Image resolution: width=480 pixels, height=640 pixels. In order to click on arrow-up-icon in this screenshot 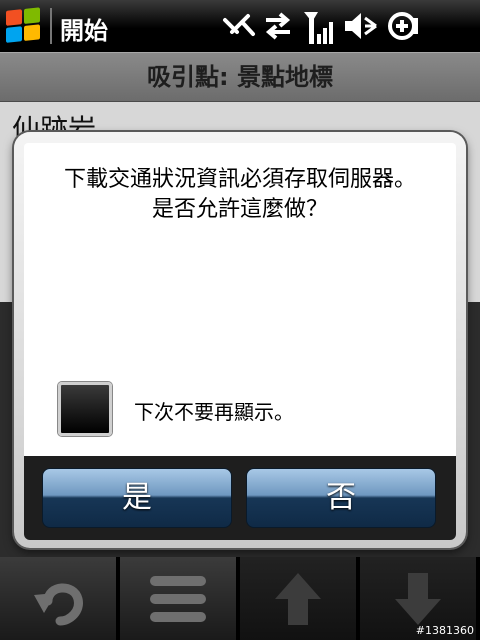, I will do `click(298, 598)`.